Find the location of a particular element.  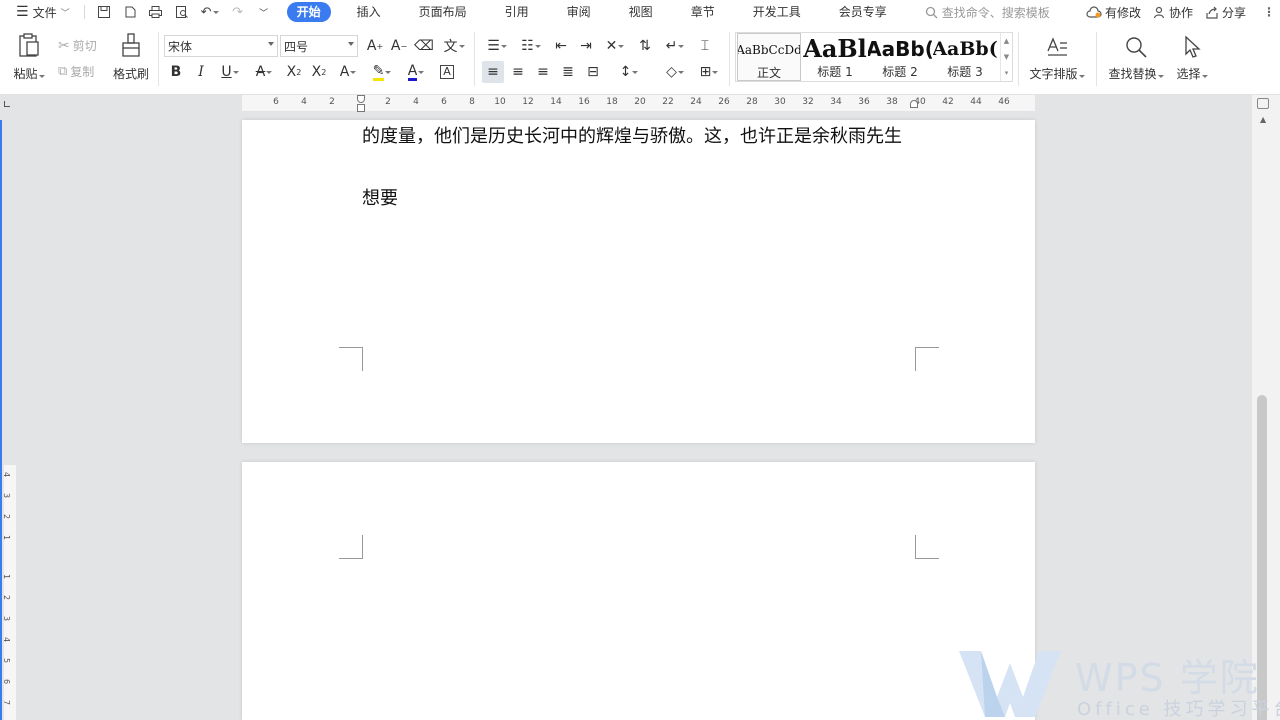

clear-format-icon: ⌫ is located at coordinates (424, 46).